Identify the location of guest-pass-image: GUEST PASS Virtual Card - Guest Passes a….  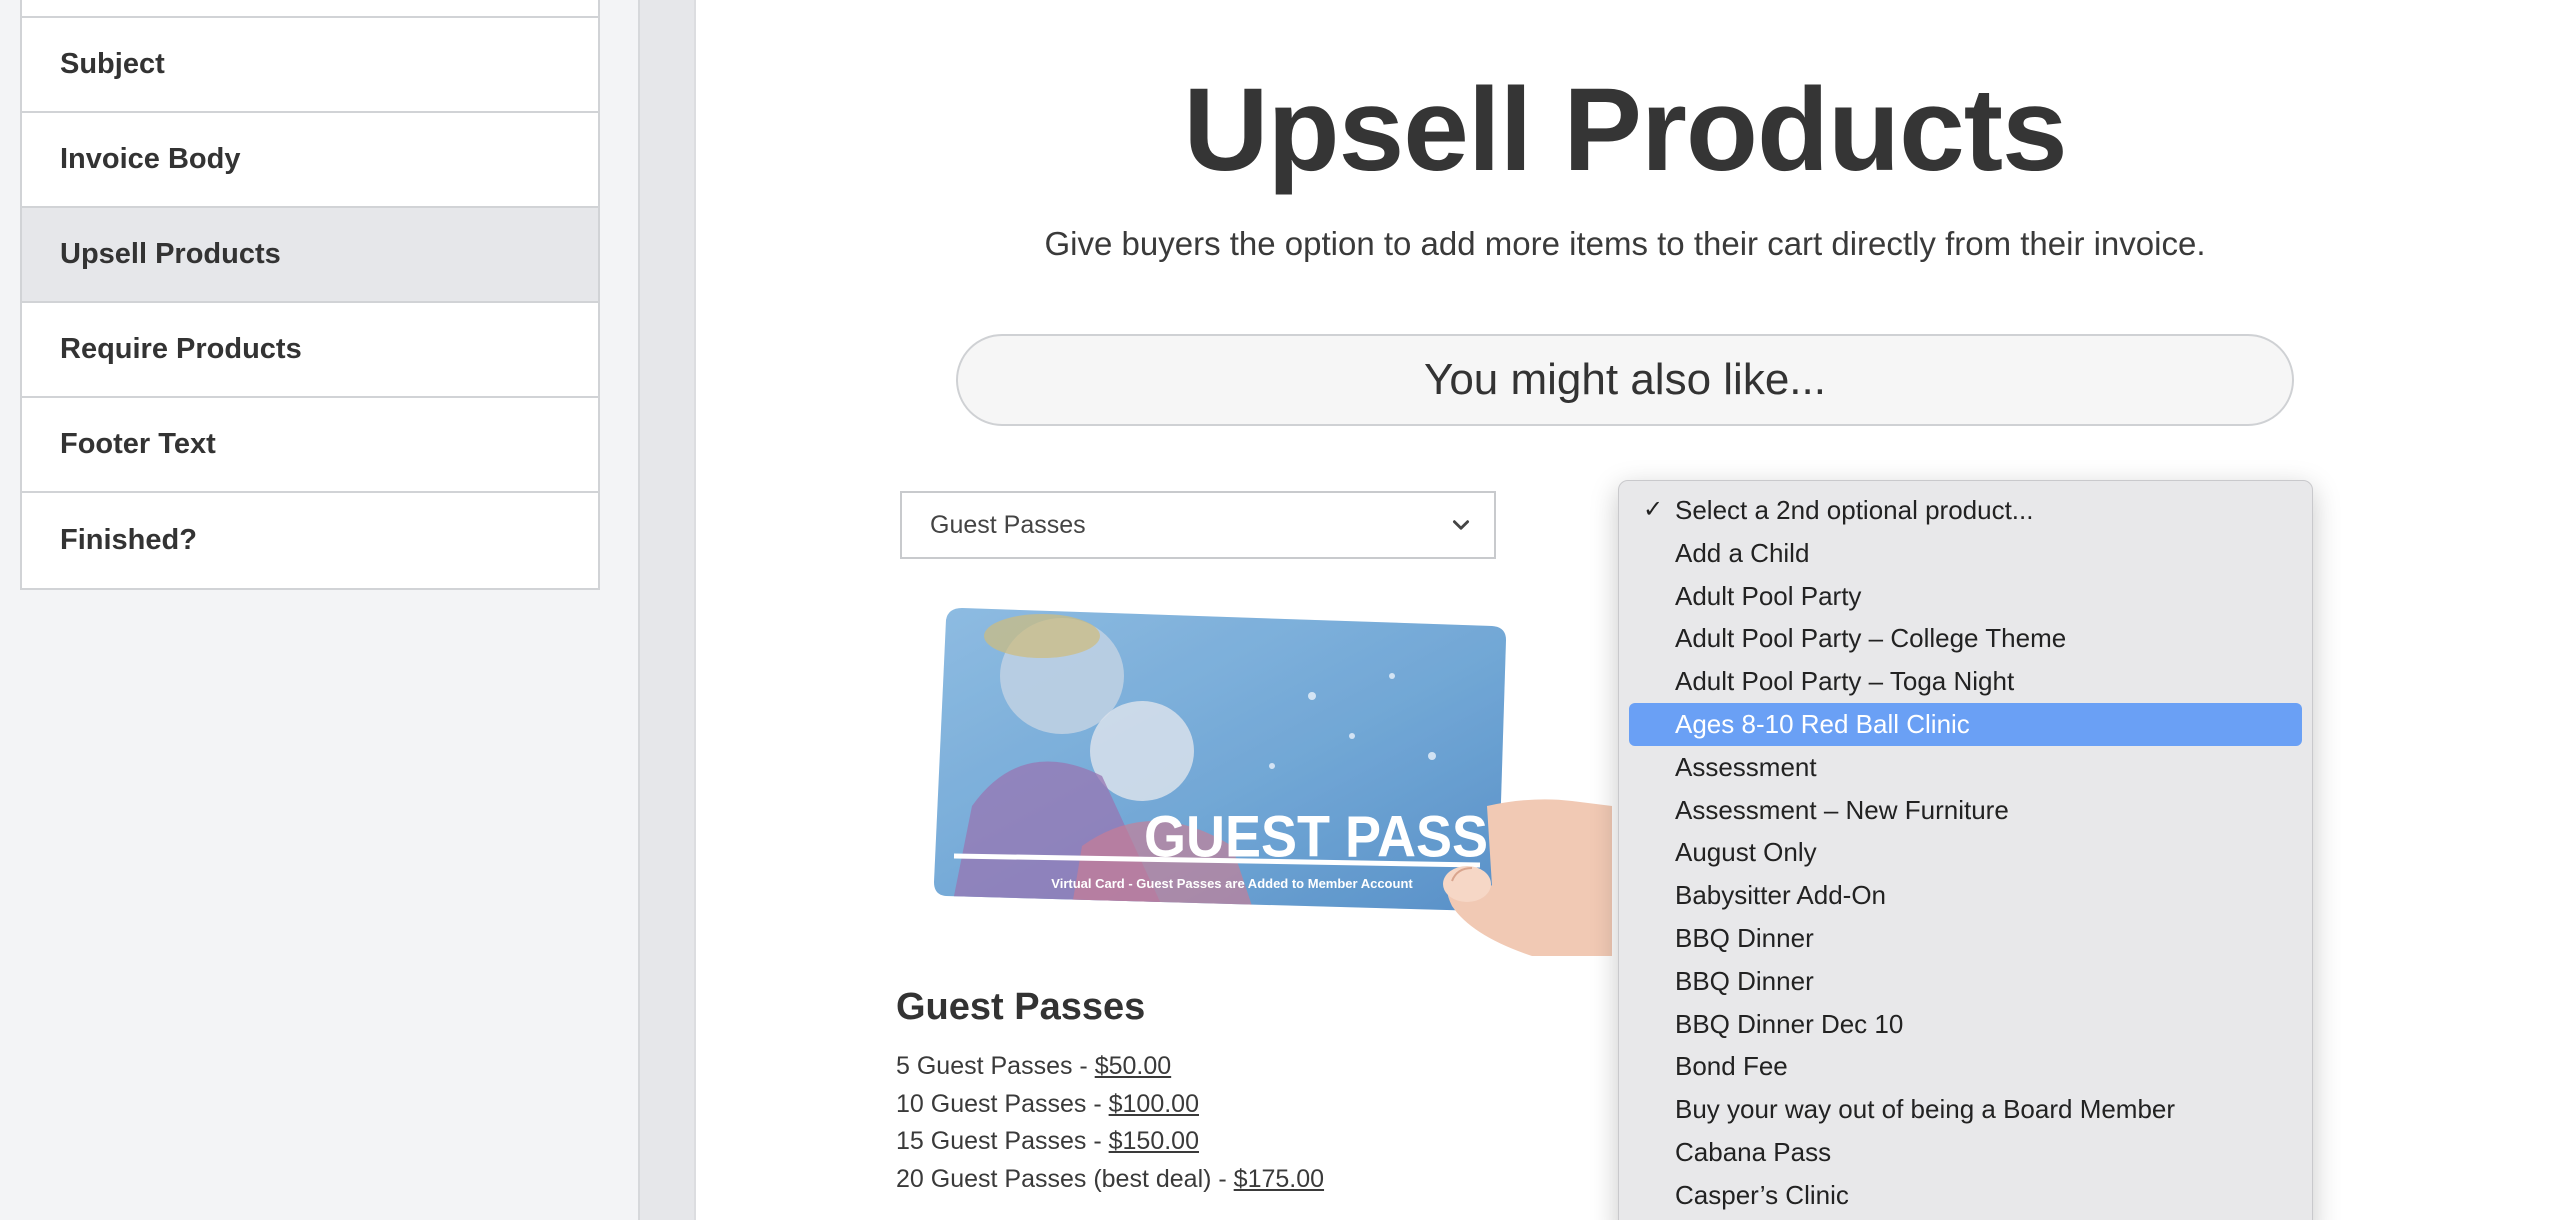
(1273, 782).